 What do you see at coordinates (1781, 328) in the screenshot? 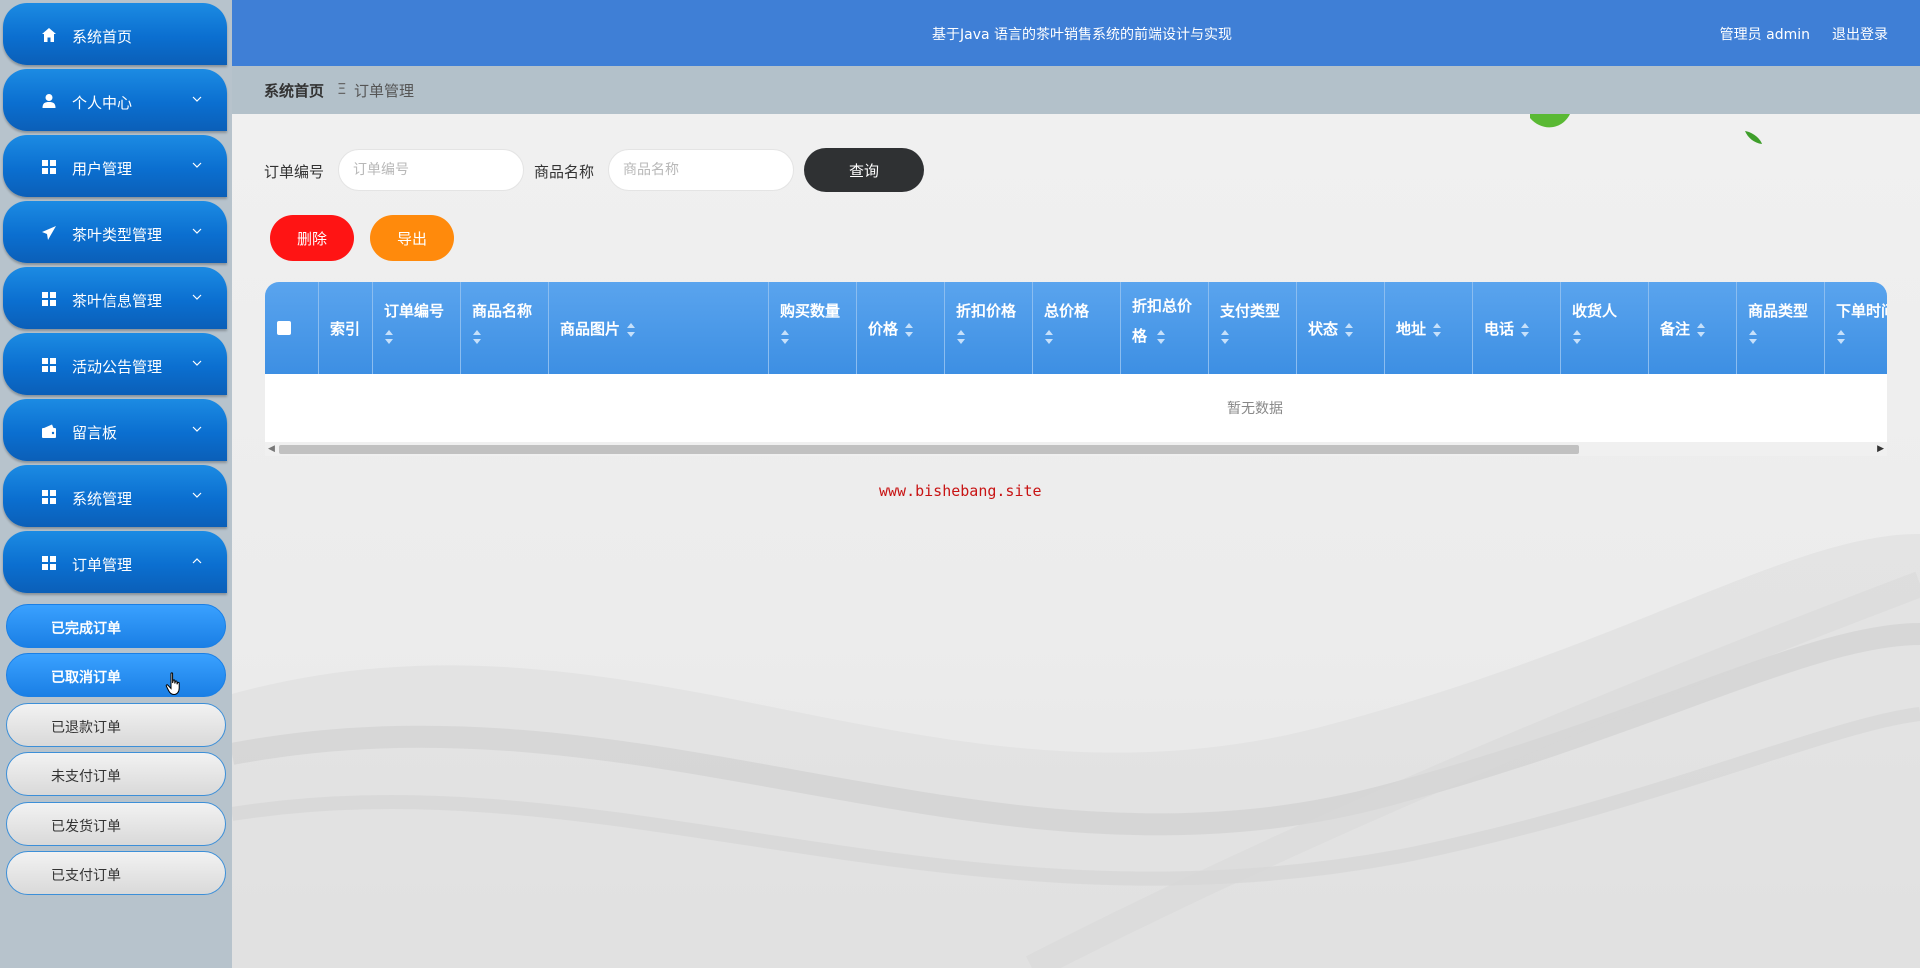
I see `column-header: 商品类型` at bounding box center [1781, 328].